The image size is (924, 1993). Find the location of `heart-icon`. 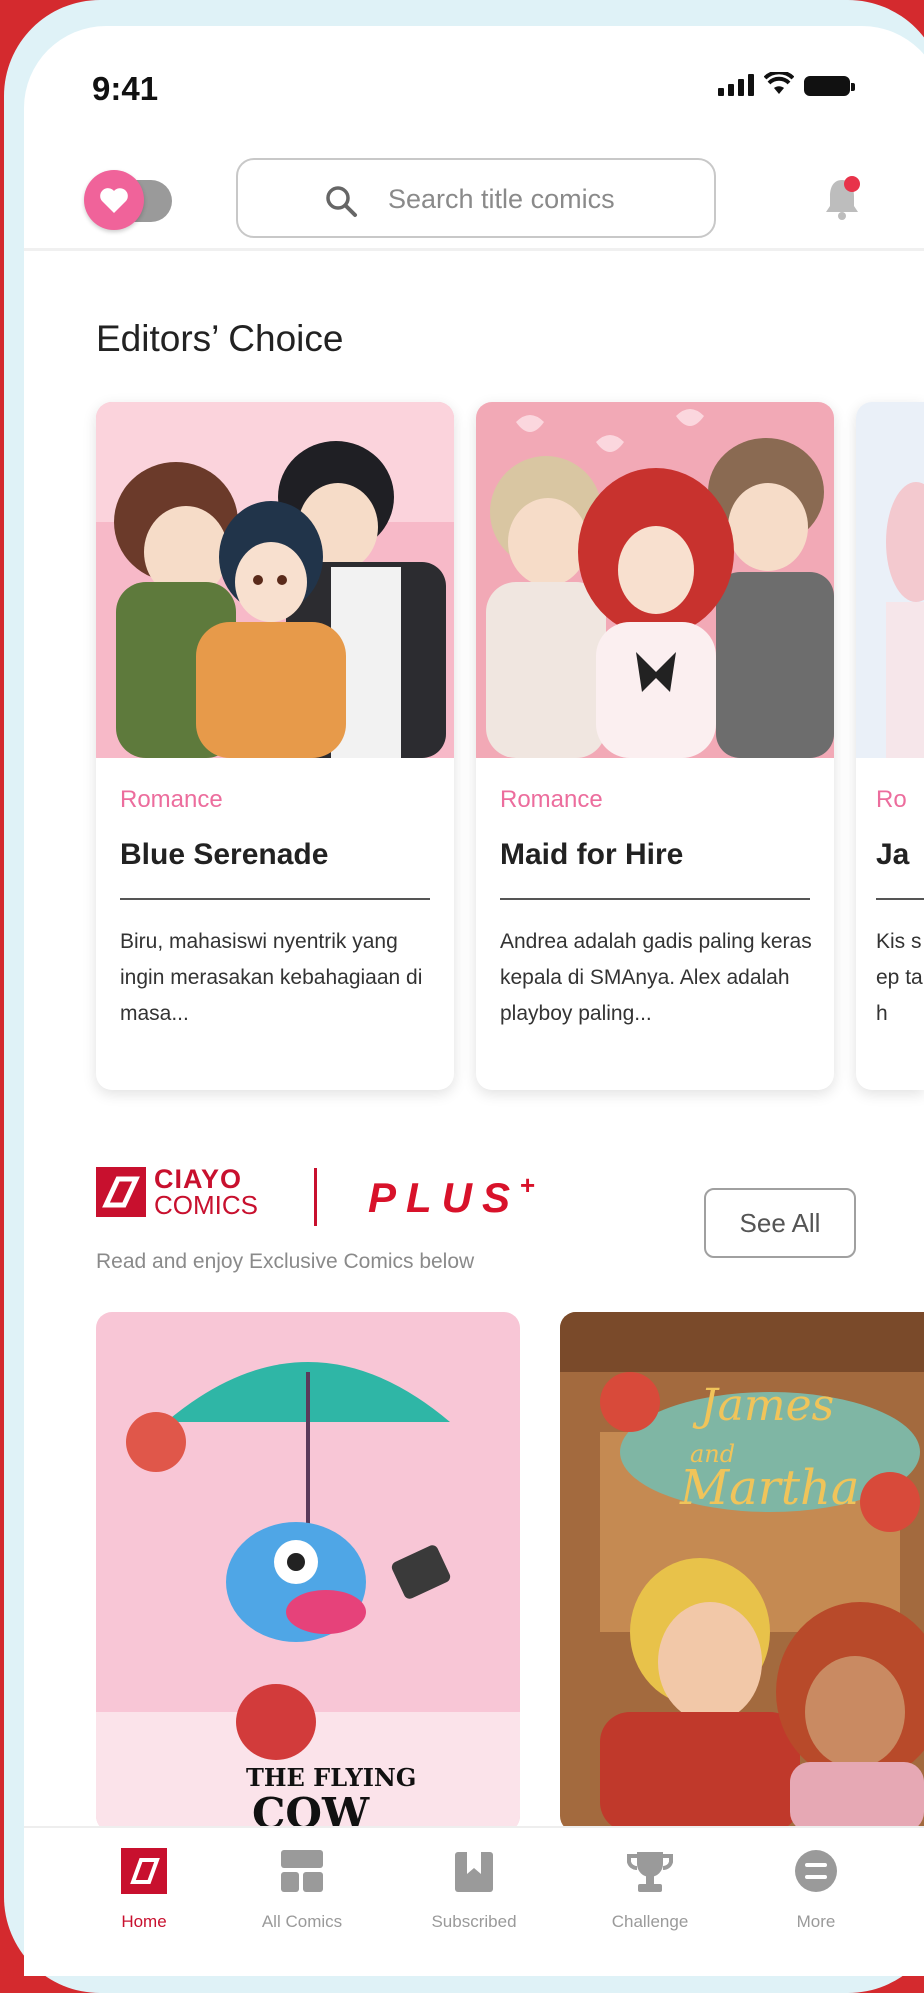

heart-icon is located at coordinates (114, 200).